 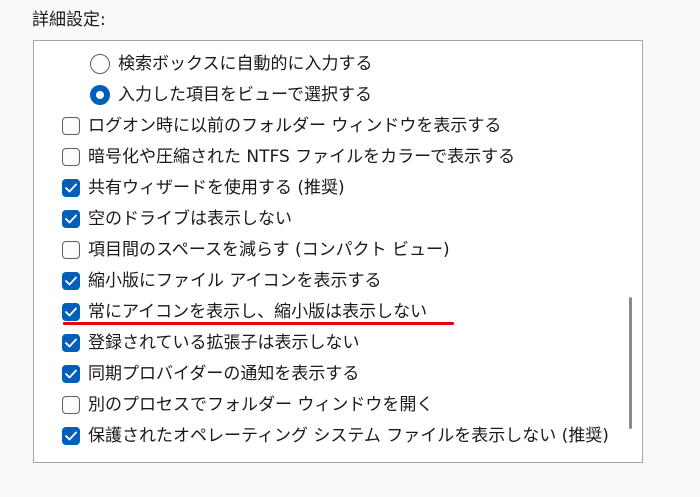 I want to click on item-label: ログオン時に以前のフォルダー ウィンドウを表示する, so click(x=295, y=126).